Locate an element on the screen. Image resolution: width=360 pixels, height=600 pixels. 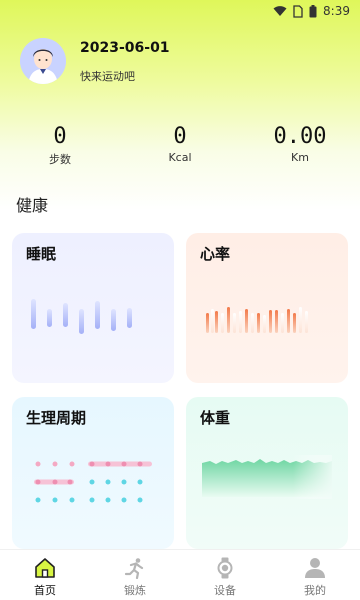
card-heart-rate: 心率 is located at coordinates (267, 308).